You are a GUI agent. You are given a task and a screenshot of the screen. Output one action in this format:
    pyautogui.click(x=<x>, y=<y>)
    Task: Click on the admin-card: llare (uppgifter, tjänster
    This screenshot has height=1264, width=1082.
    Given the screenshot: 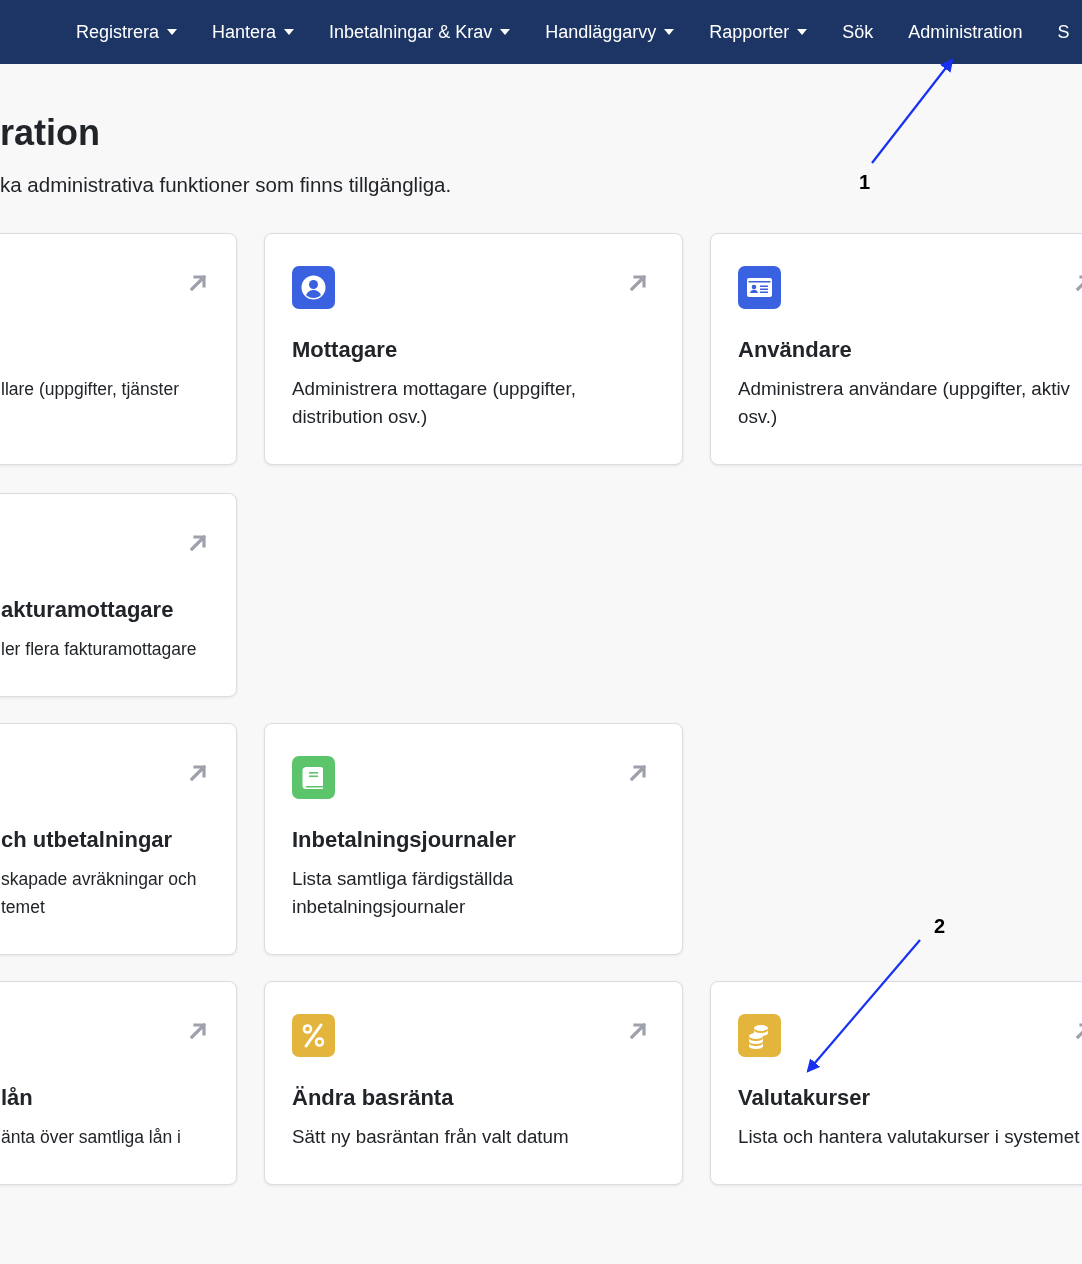 What is the action you would take?
    pyautogui.click(x=118, y=349)
    